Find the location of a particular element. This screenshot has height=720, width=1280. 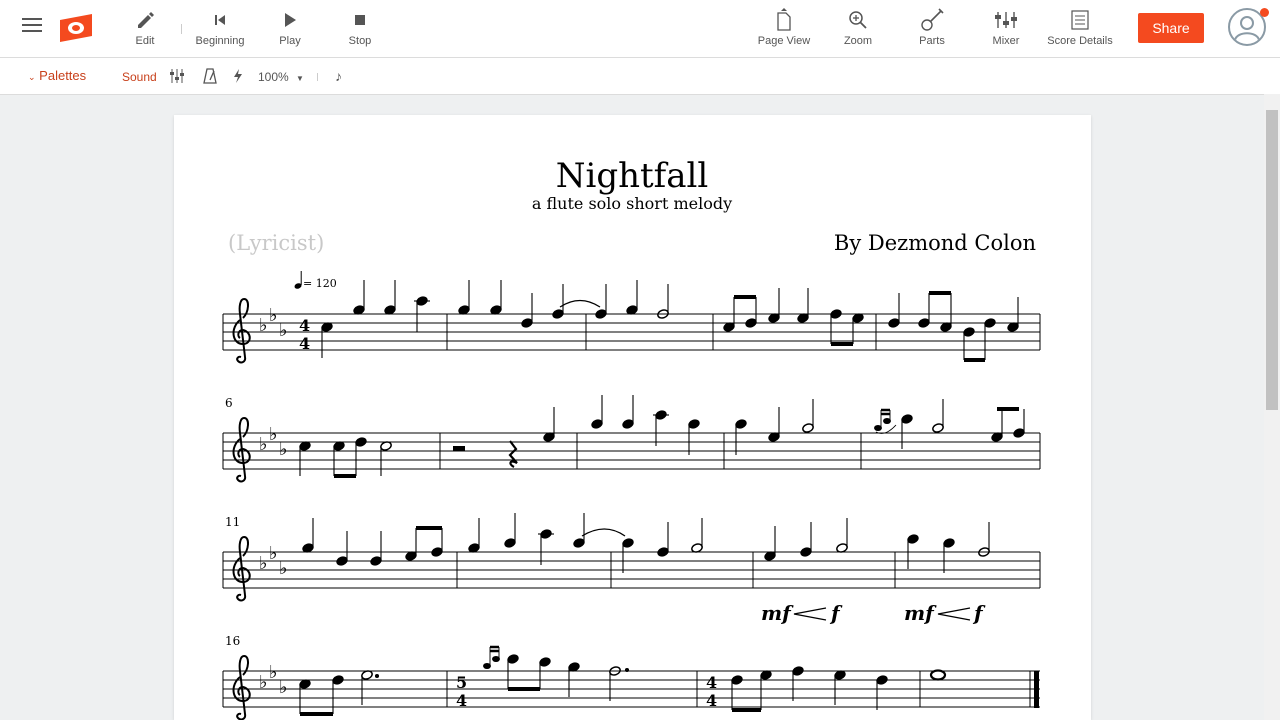

chevron-down-icon: ▼ is located at coordinates (300, 78).